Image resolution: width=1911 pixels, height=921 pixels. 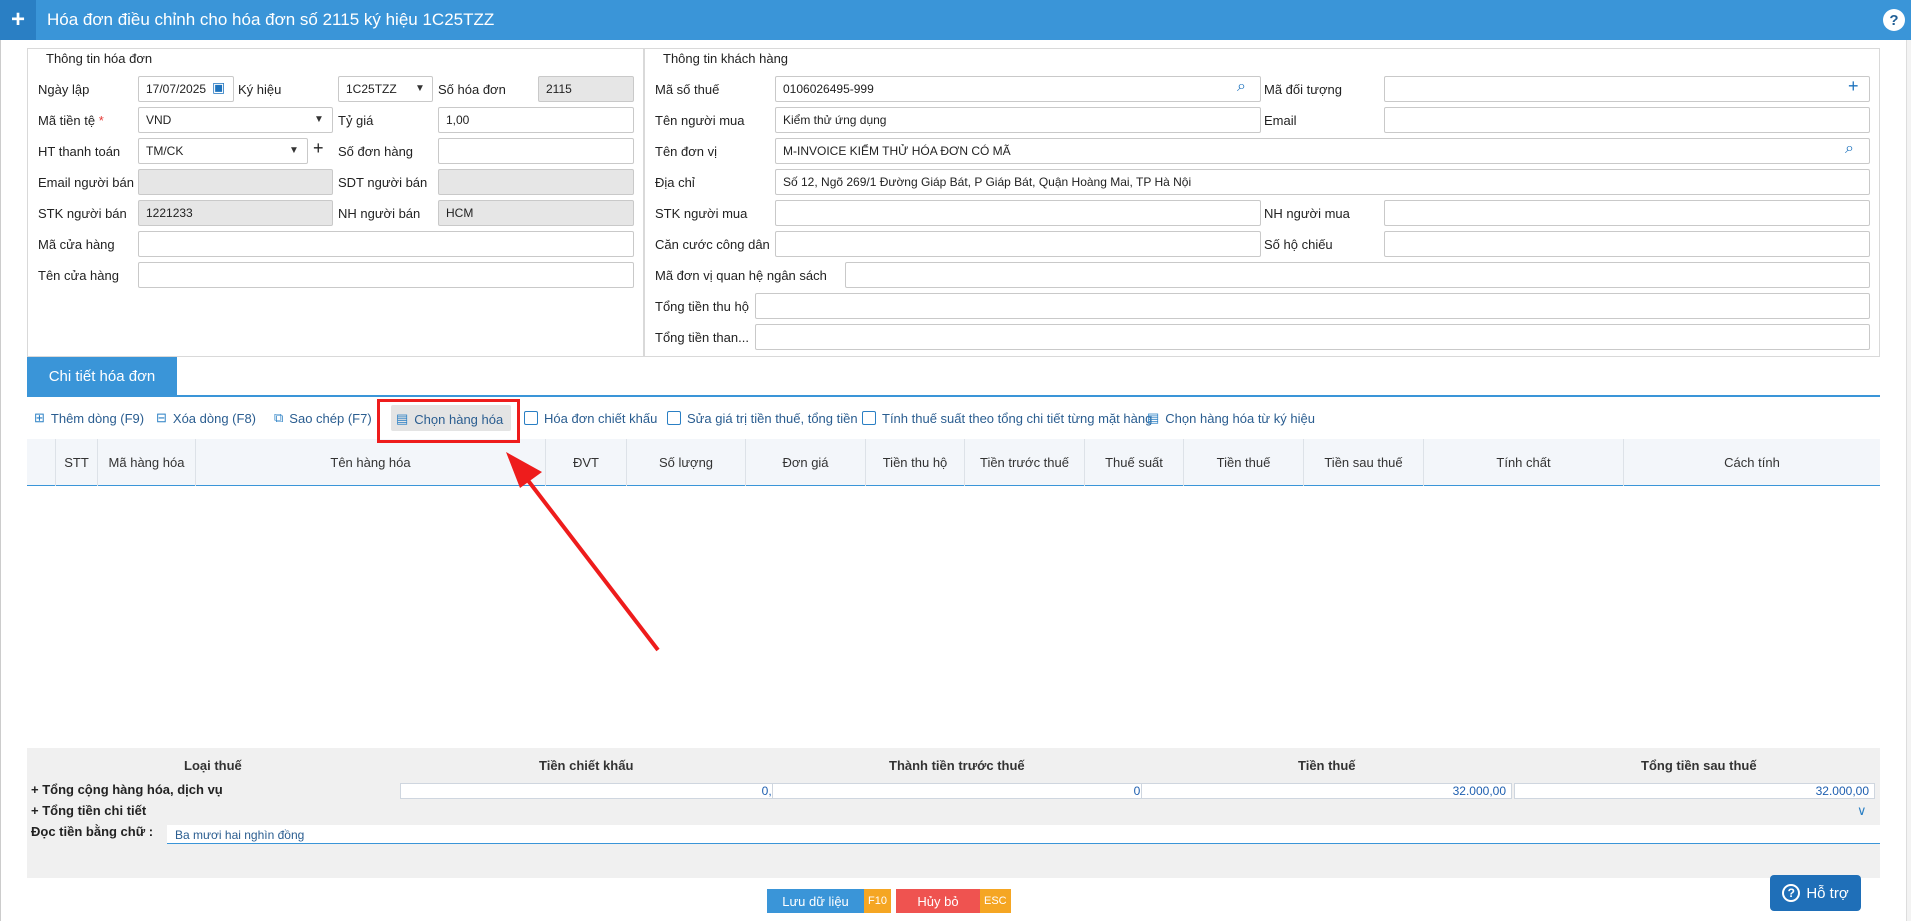 What do you see at coordinates (957, 765) in the screenshot?
I see `summary-header-thanh-tien-truoc-thue: Thành tiền trước thuế` at bounding box center [957, 765].